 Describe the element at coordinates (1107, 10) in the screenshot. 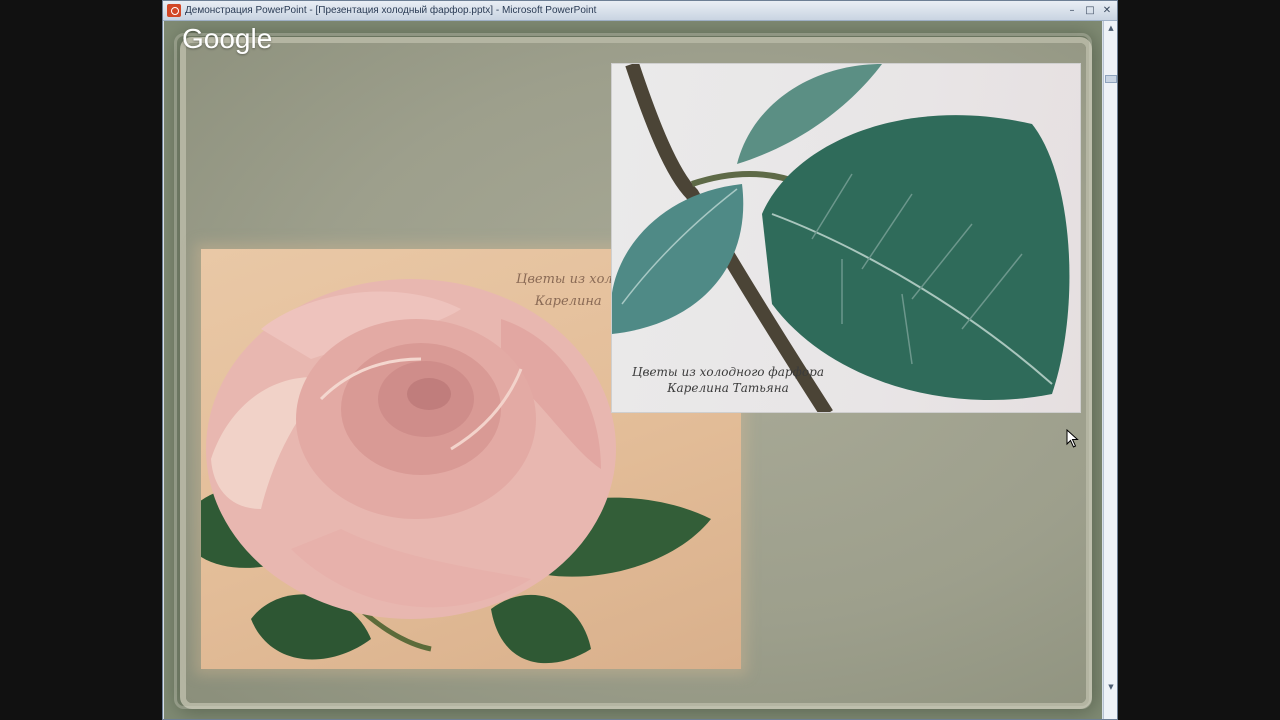

I see `close-button: ✕` at that location.